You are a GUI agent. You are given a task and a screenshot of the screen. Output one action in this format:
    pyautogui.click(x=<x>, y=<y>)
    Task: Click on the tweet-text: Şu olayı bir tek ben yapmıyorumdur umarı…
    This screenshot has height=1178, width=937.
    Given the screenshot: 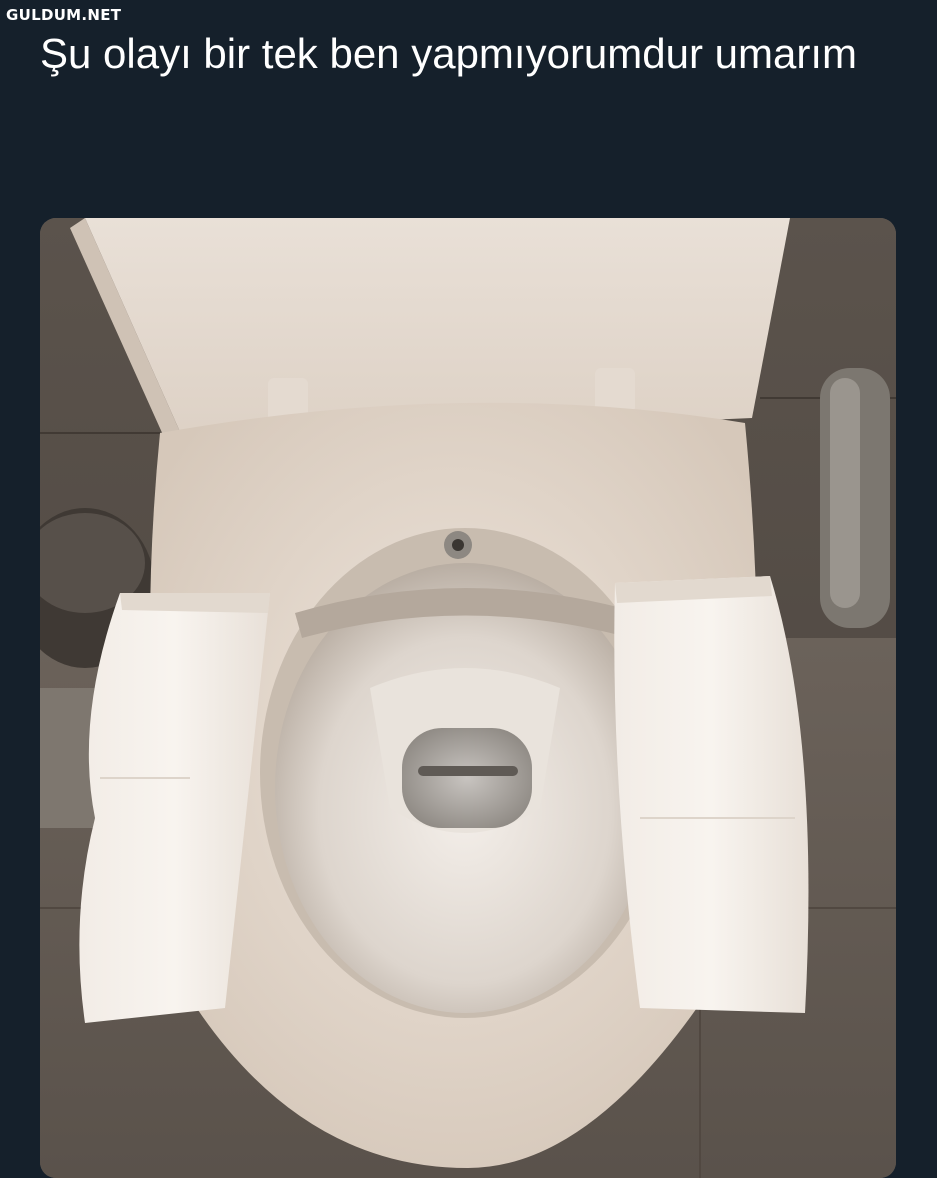 What is the action you would take?
    pyautogui.click(x=448, y=53)
    